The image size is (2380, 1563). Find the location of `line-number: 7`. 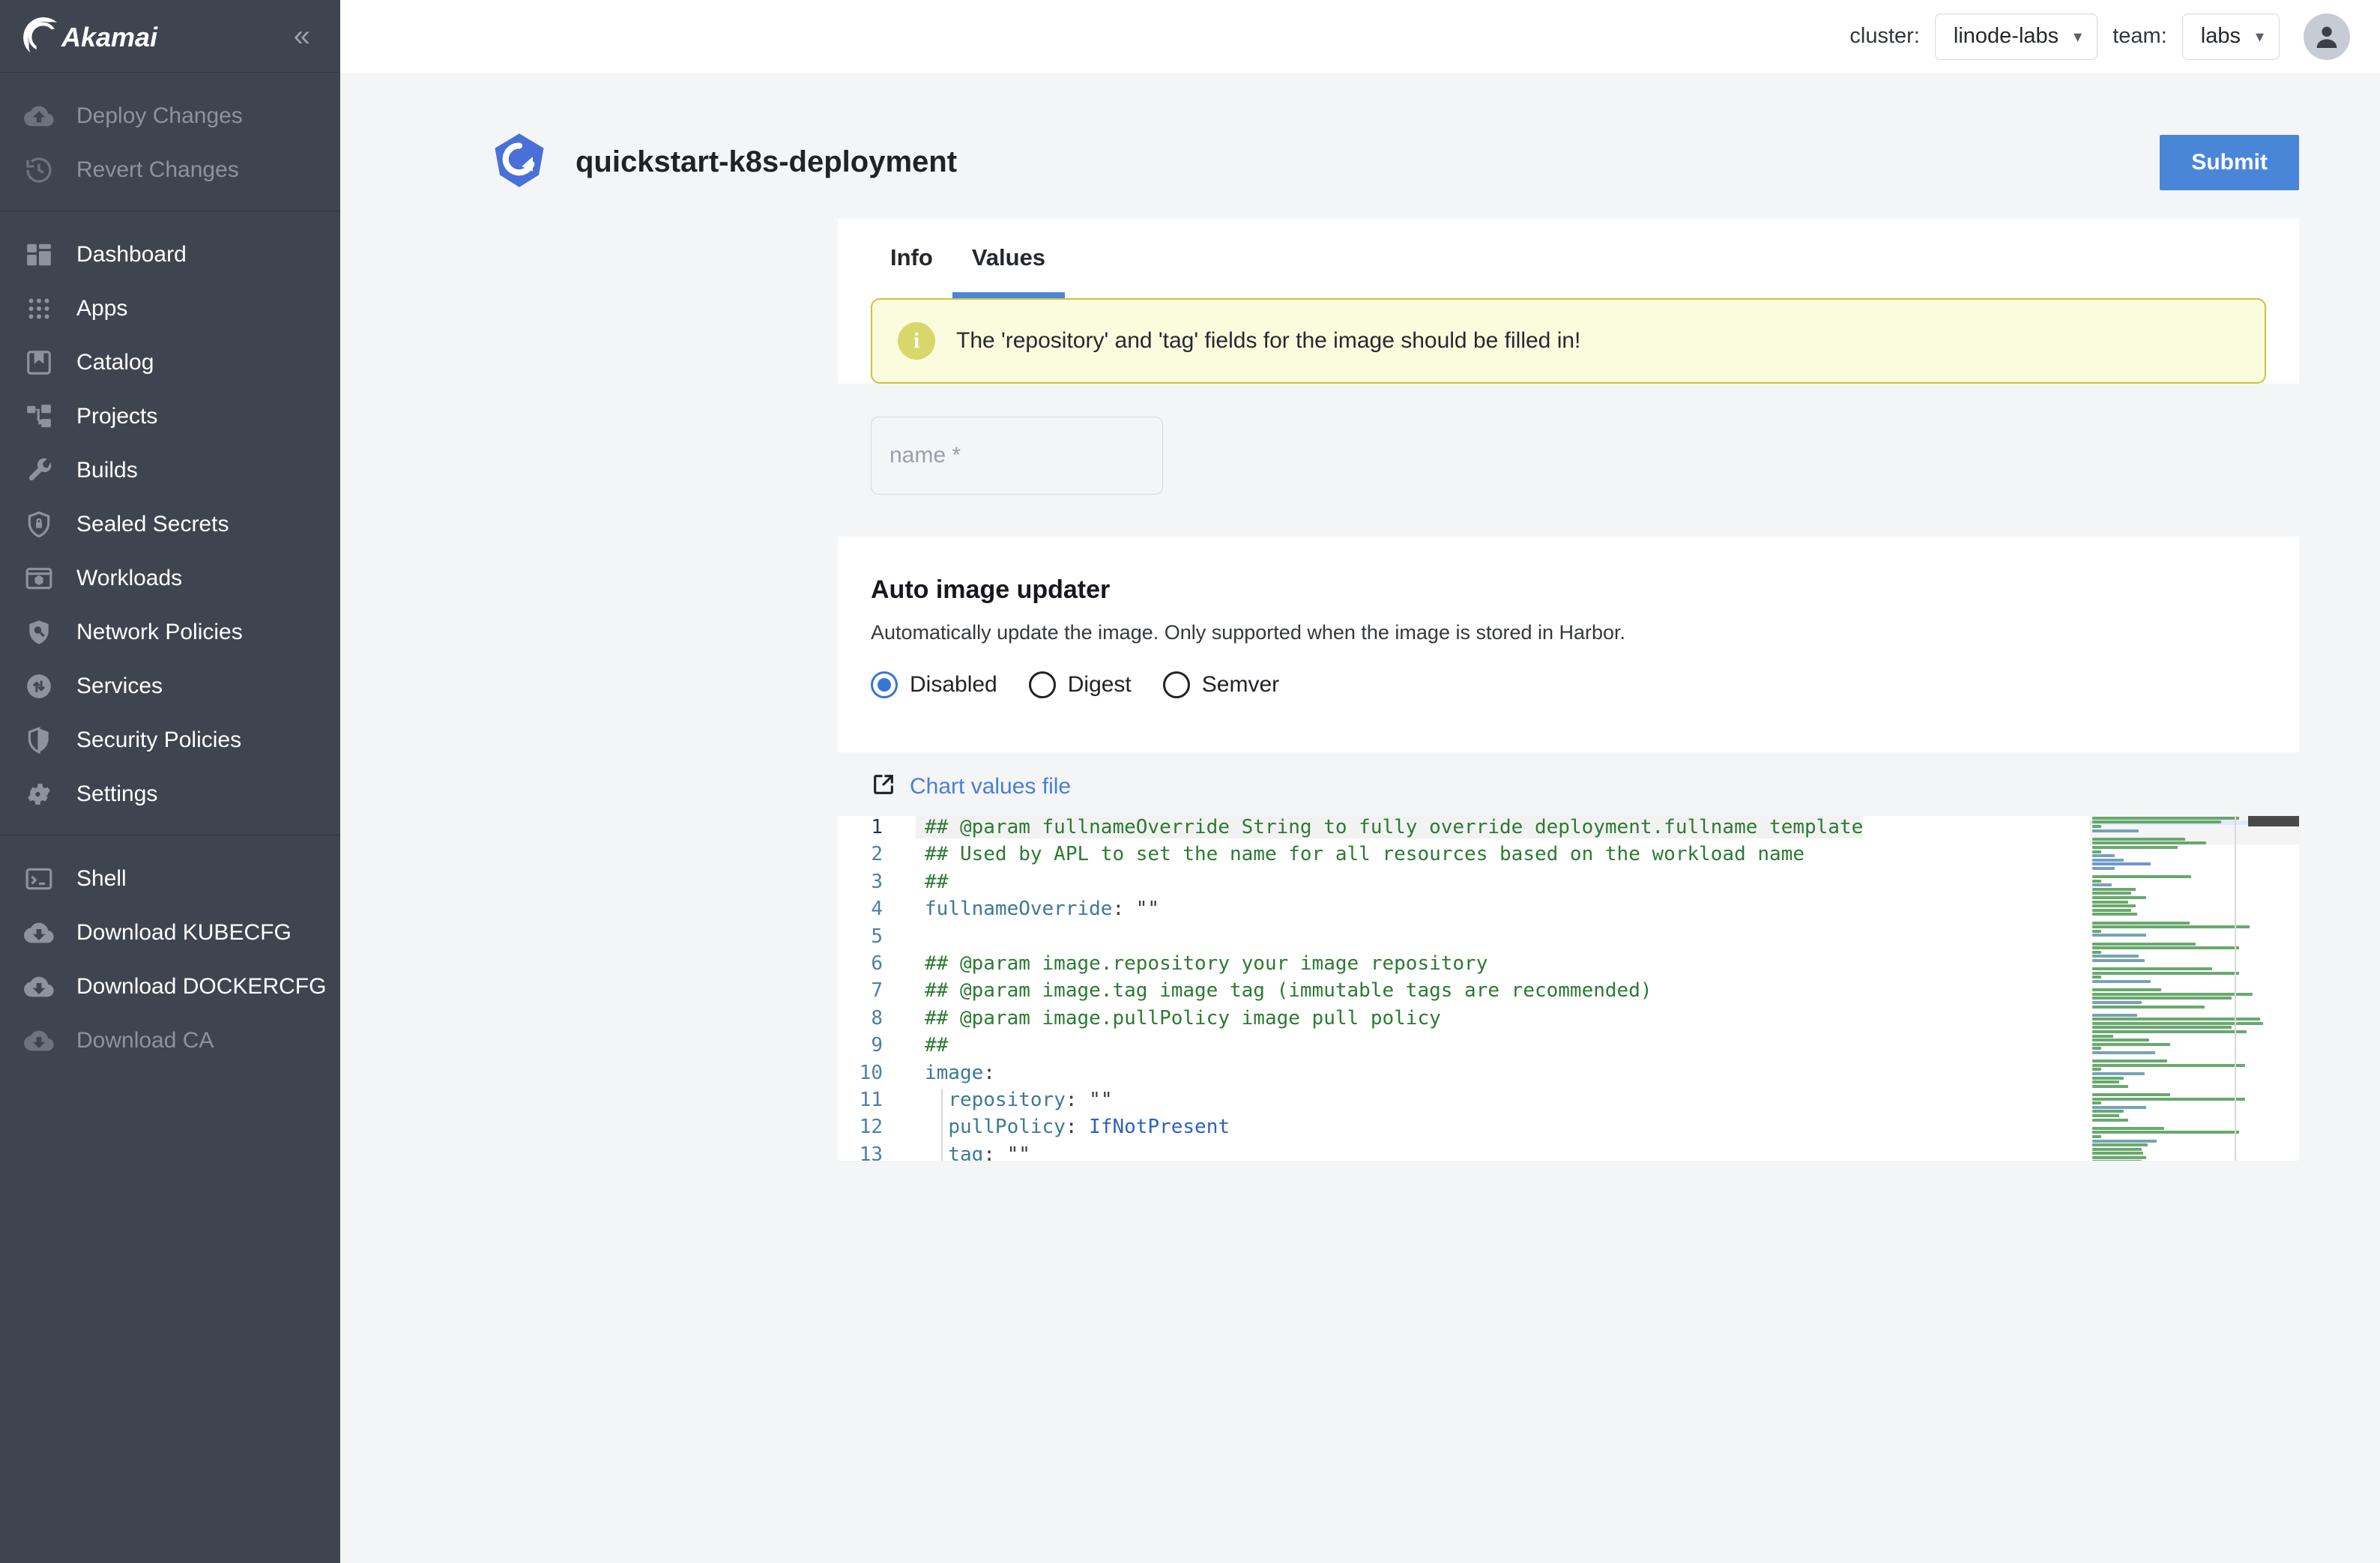

line-number: 7 is located at coordinates (877, 991).